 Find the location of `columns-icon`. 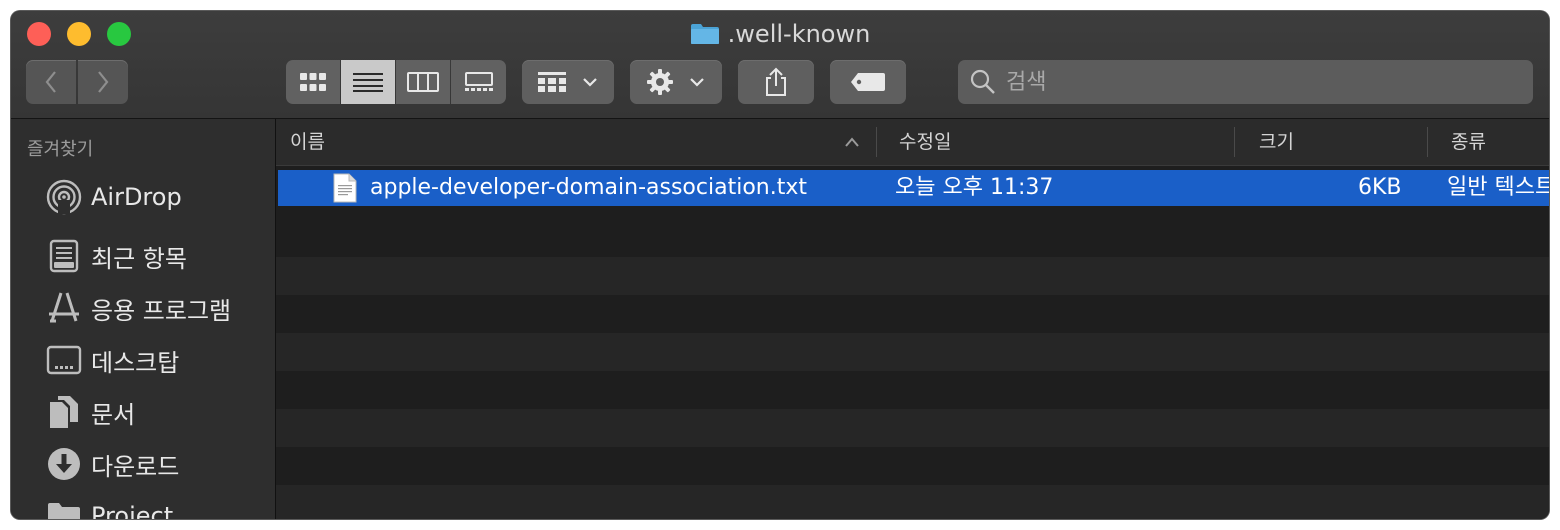

columns-icon is located at coordinates (423, 82).